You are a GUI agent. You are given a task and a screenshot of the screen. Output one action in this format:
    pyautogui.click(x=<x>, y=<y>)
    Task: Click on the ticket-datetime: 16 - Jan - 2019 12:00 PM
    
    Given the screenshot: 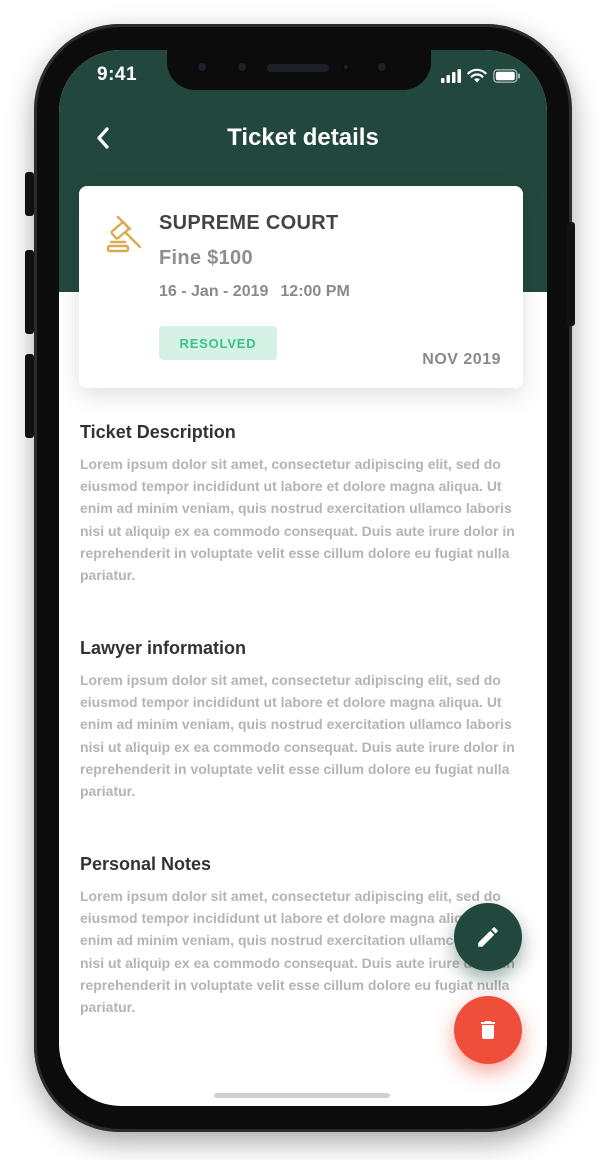 What is the action you would take?
    pyautogui.click(x=254, y=292)
    